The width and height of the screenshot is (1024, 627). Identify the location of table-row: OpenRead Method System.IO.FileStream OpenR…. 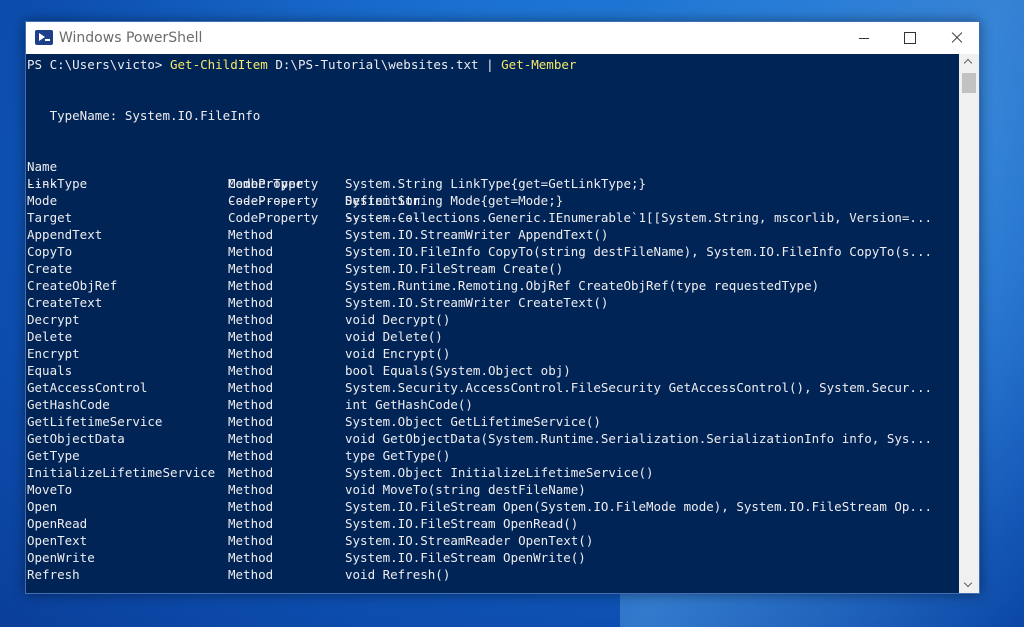
(492, 523).